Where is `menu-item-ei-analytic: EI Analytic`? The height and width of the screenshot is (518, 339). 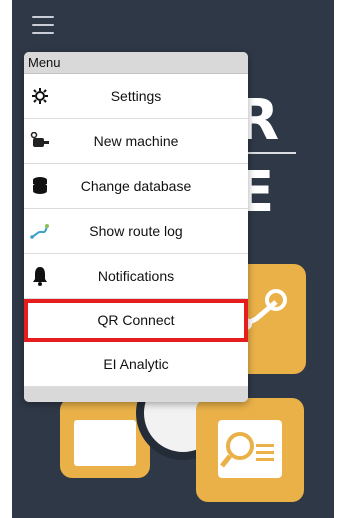
menu-item-ei-analytic: EI Analytic is located at coordinates (136, 364).